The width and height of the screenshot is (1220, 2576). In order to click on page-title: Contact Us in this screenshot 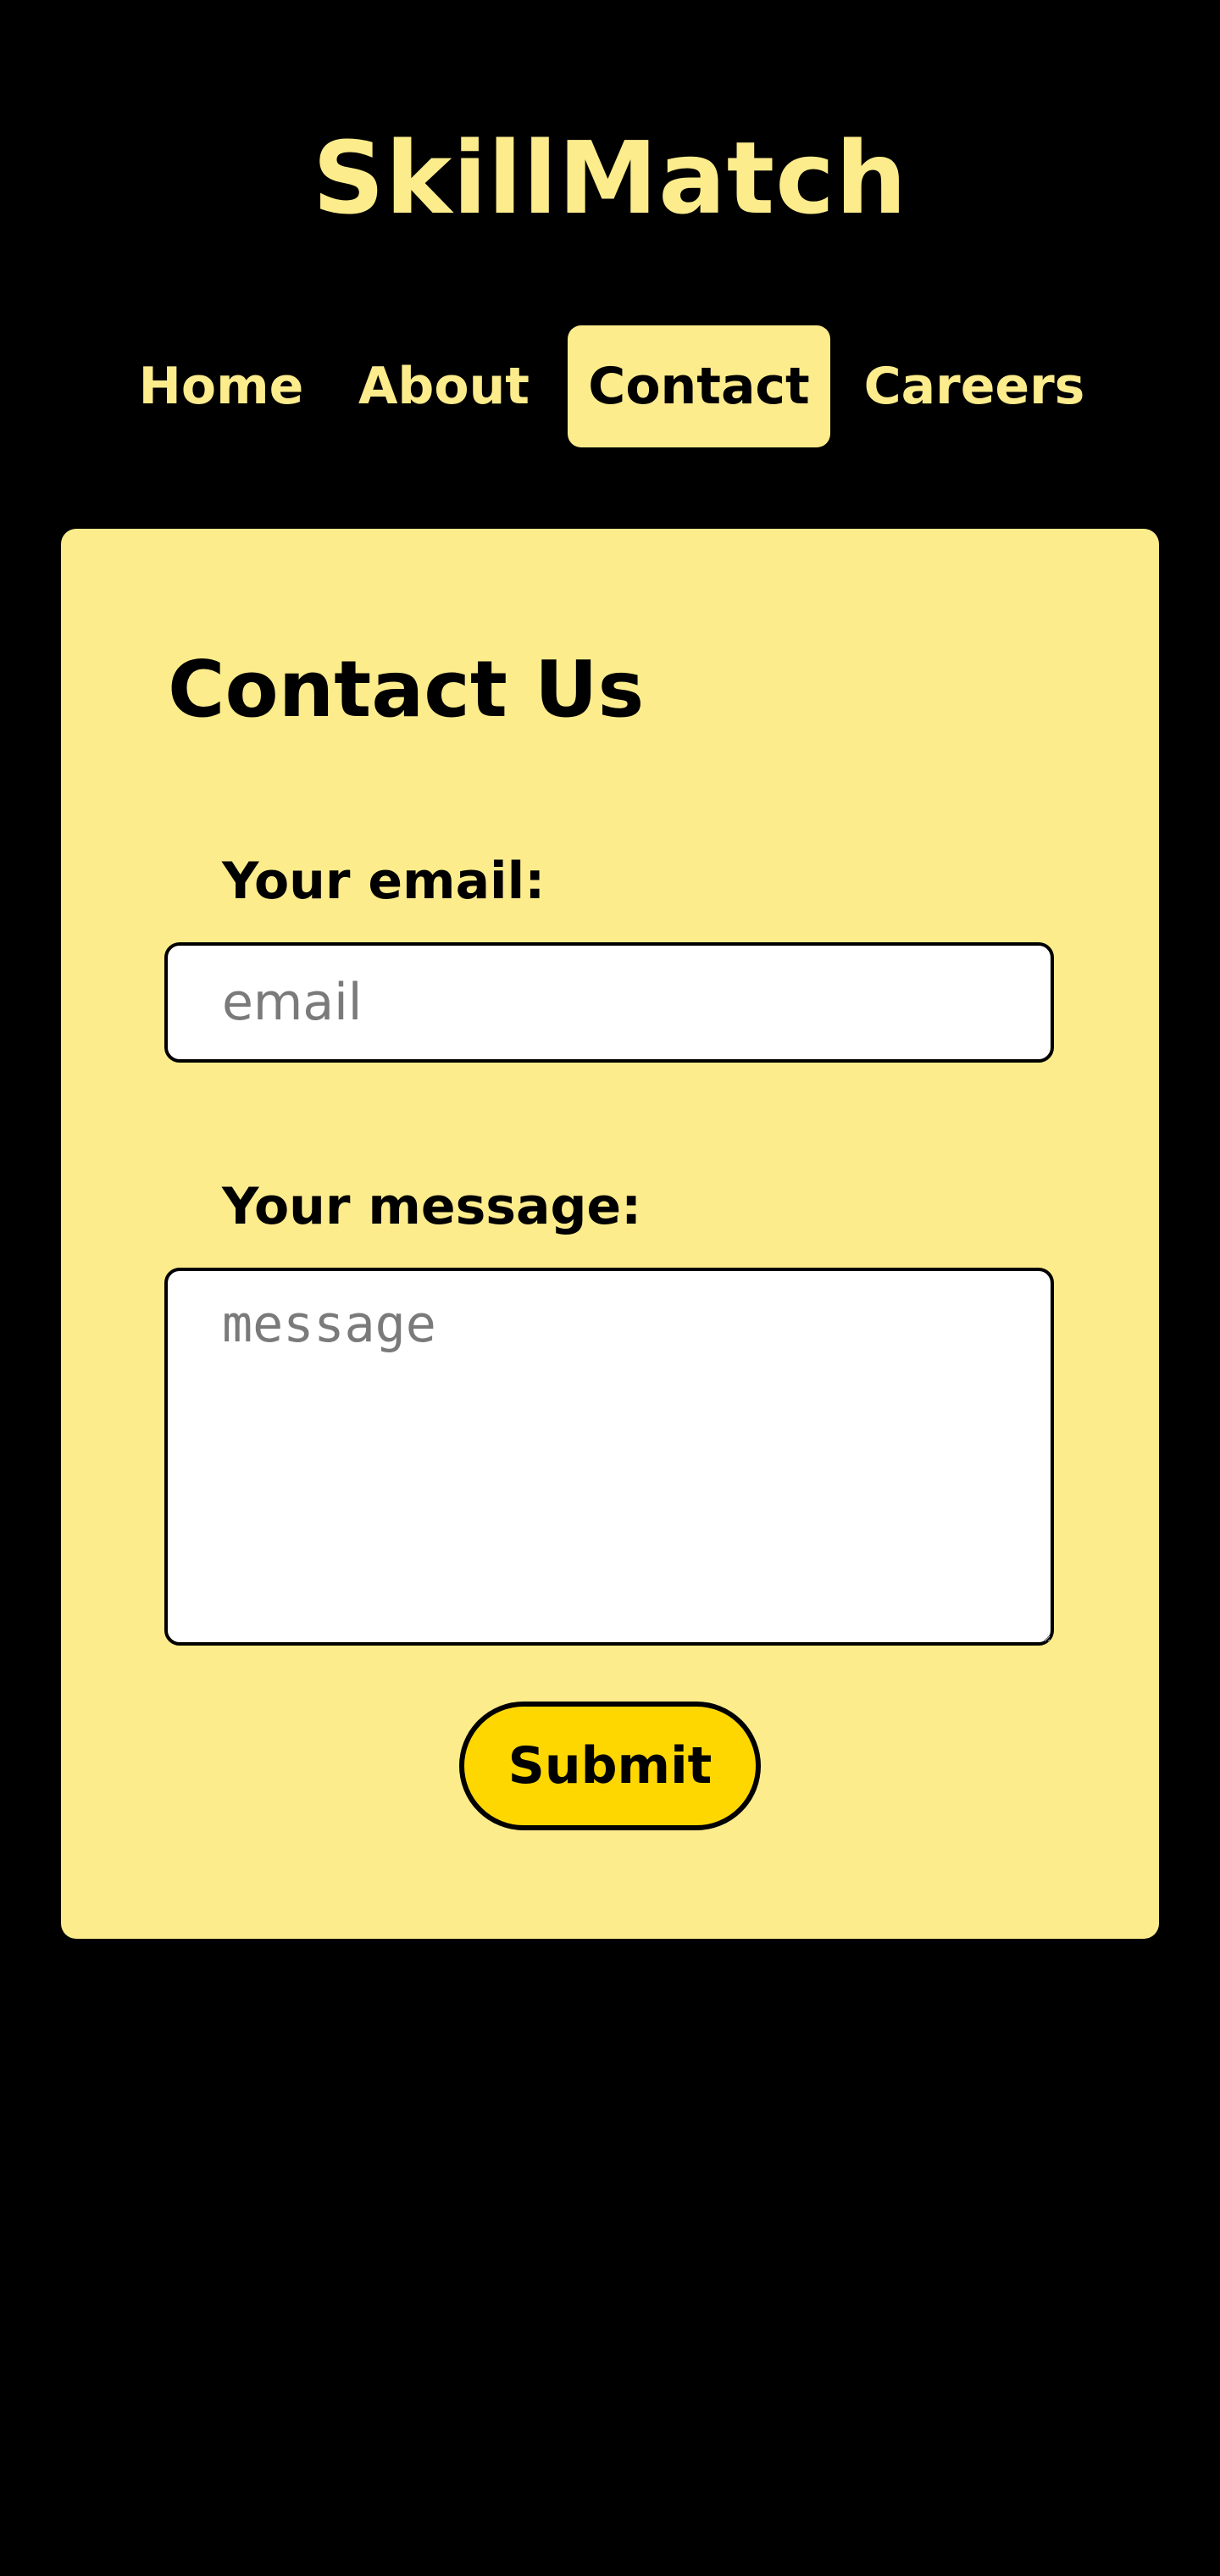, I will do `click(406, 689)`.